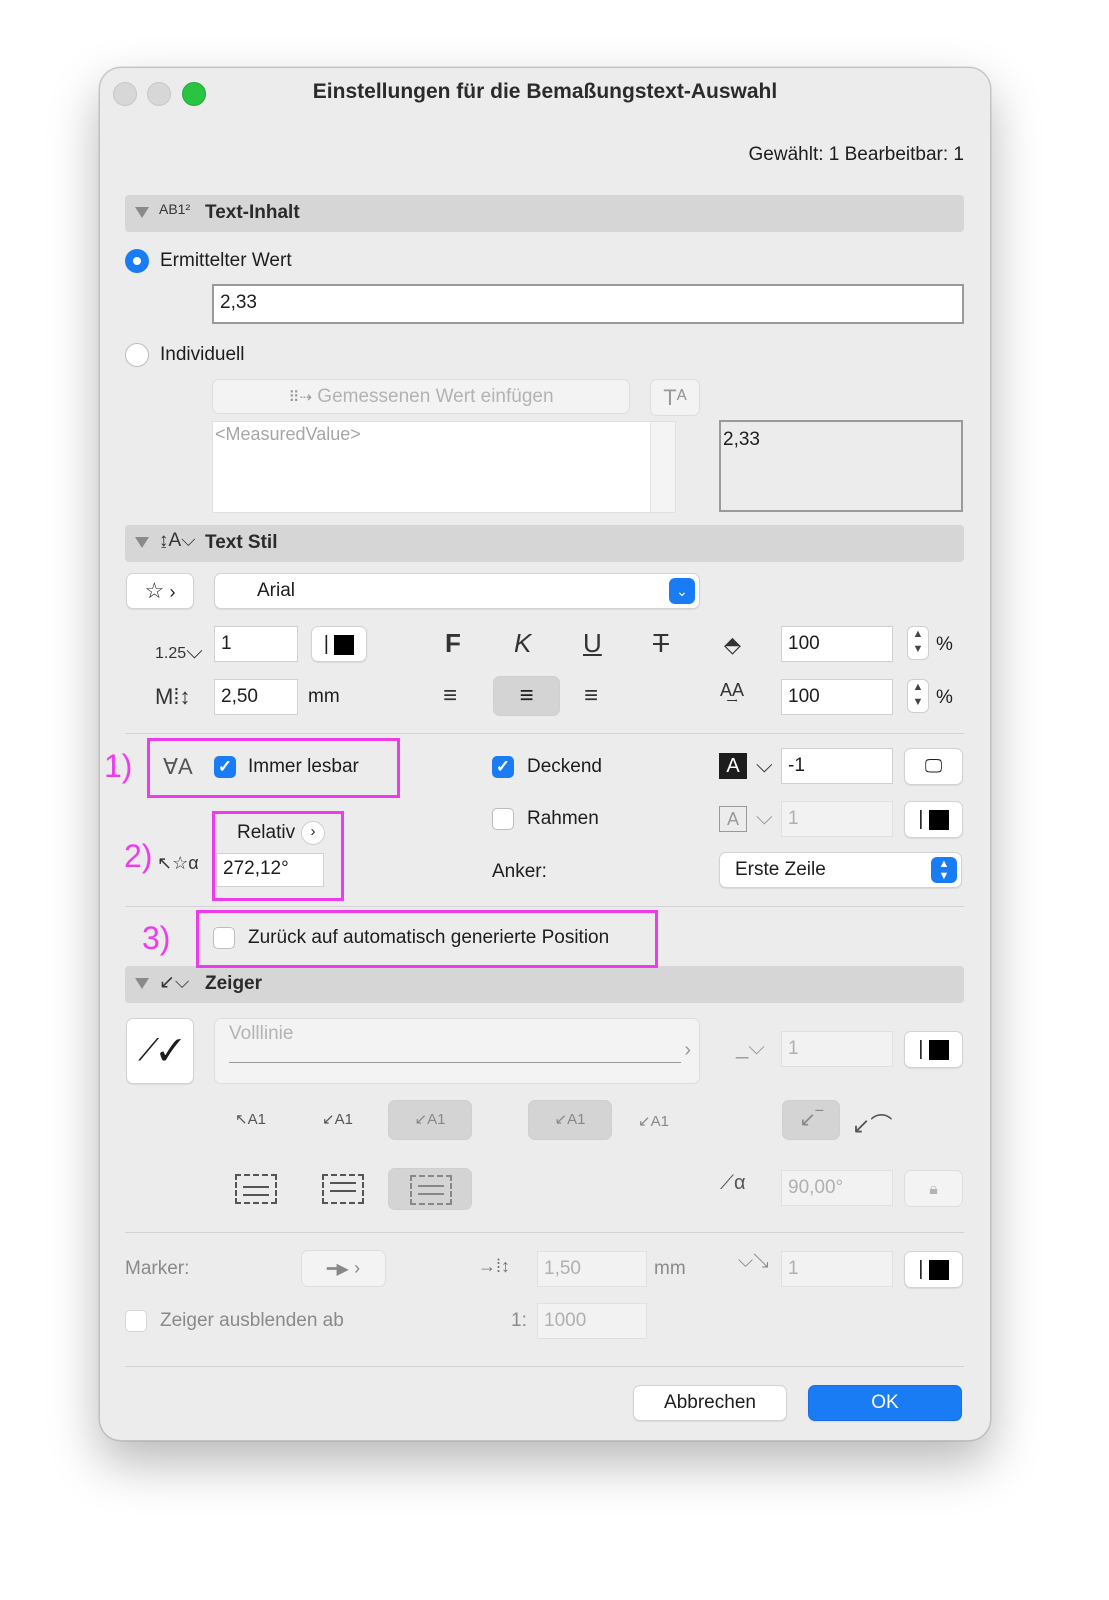  Describe the element at coordinates (944, 870) in the screenshot. I see `updown-chevron-icon: ▲ ▼` at that location.